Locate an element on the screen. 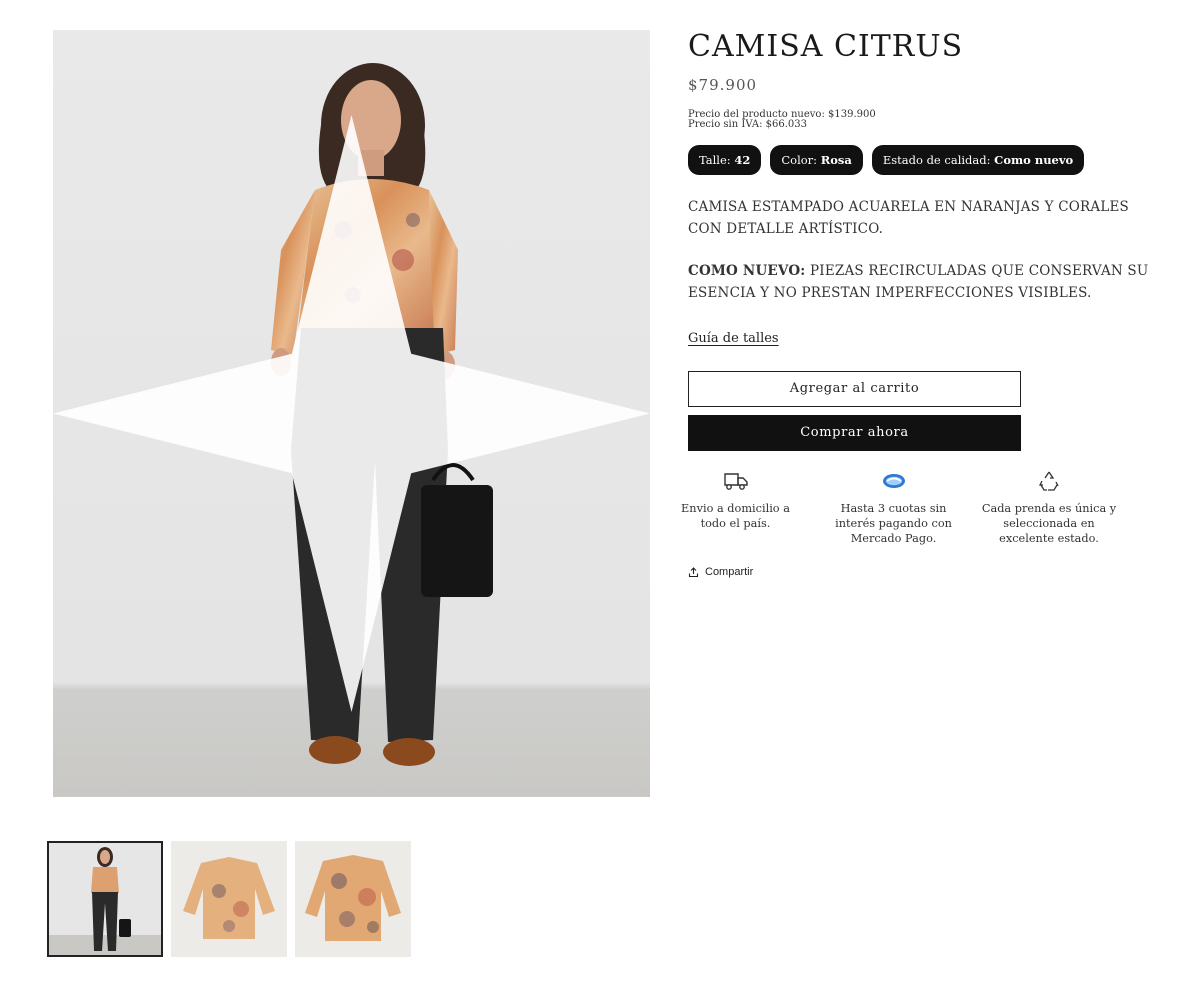  thumbnail-model is located at coordinates (105, 899).